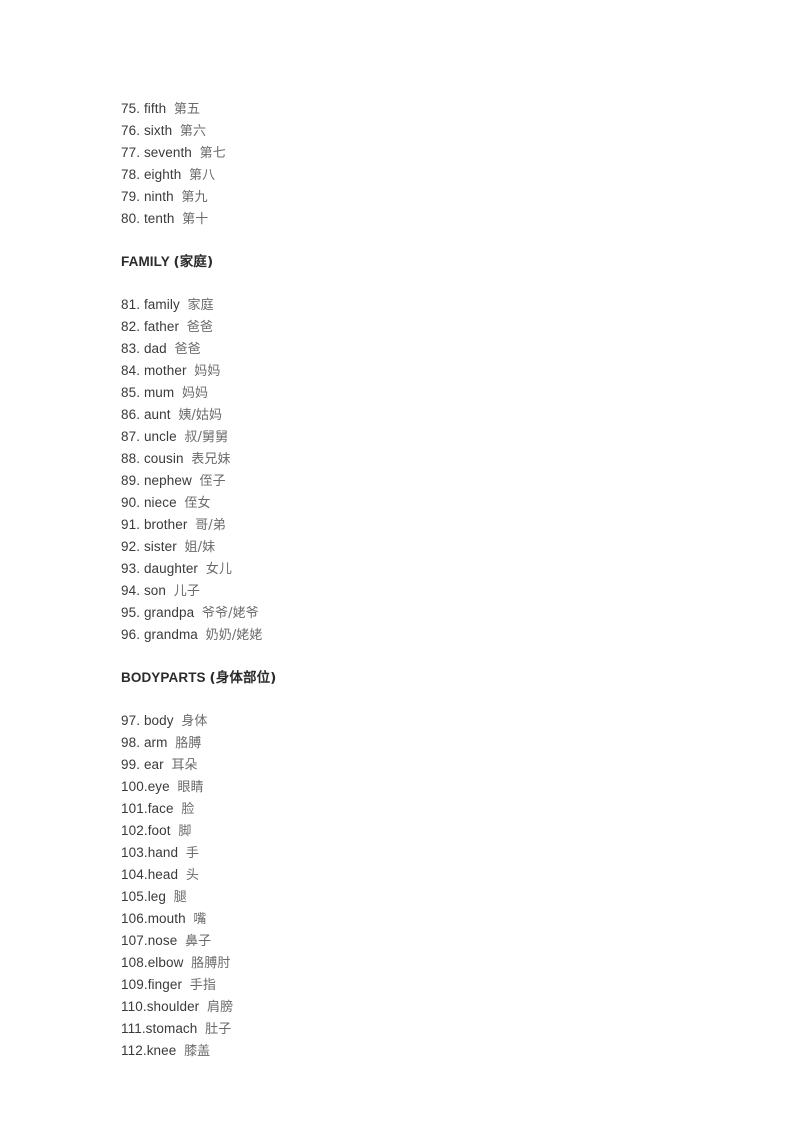 The image size is (800, 1132). I want to click on entry-gloss: 肚子, so click(218, 1029).